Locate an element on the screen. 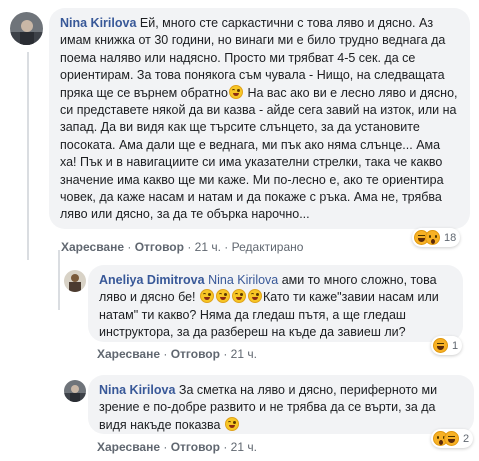  mention-link: Nina Kirilova is located at coordinates (243, 280).